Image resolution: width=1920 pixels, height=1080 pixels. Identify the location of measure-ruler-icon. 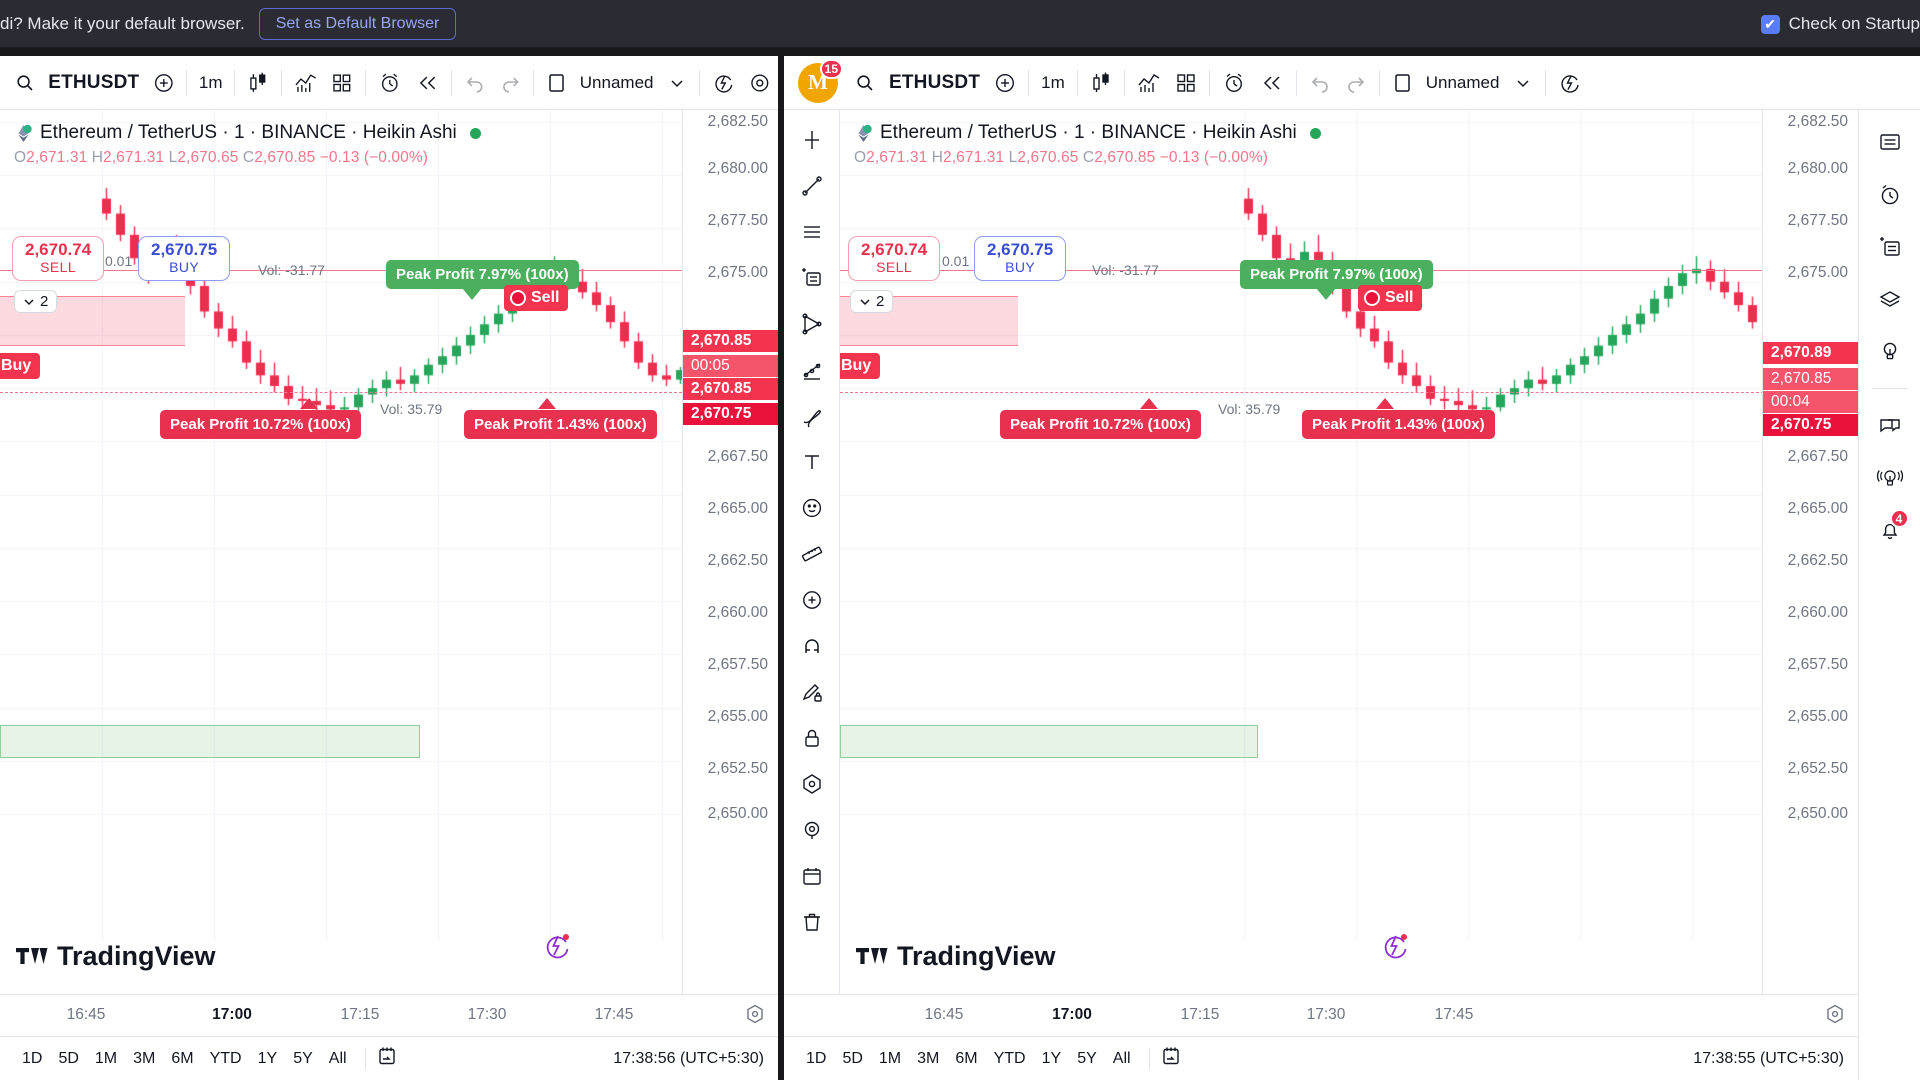
(812, 554).